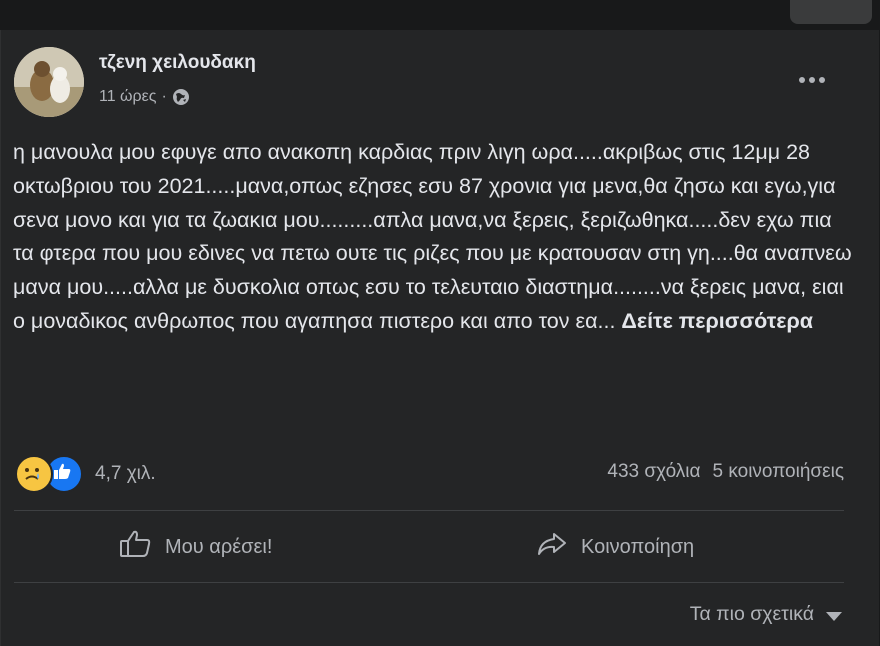  I want to click on comments-sort-dropdown: Τα πιο σχετικά, so click(766, 614).